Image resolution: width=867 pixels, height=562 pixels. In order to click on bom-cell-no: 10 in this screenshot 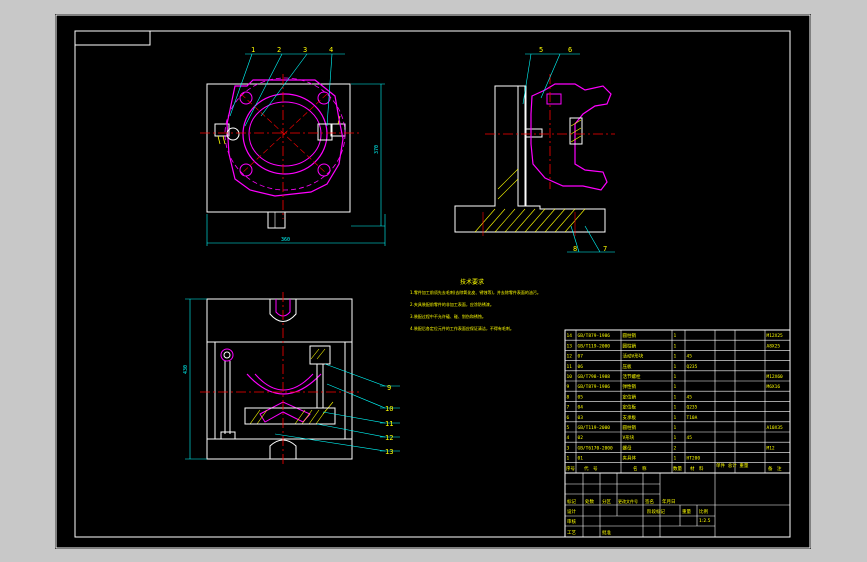, I will do `click(570, 377)`.